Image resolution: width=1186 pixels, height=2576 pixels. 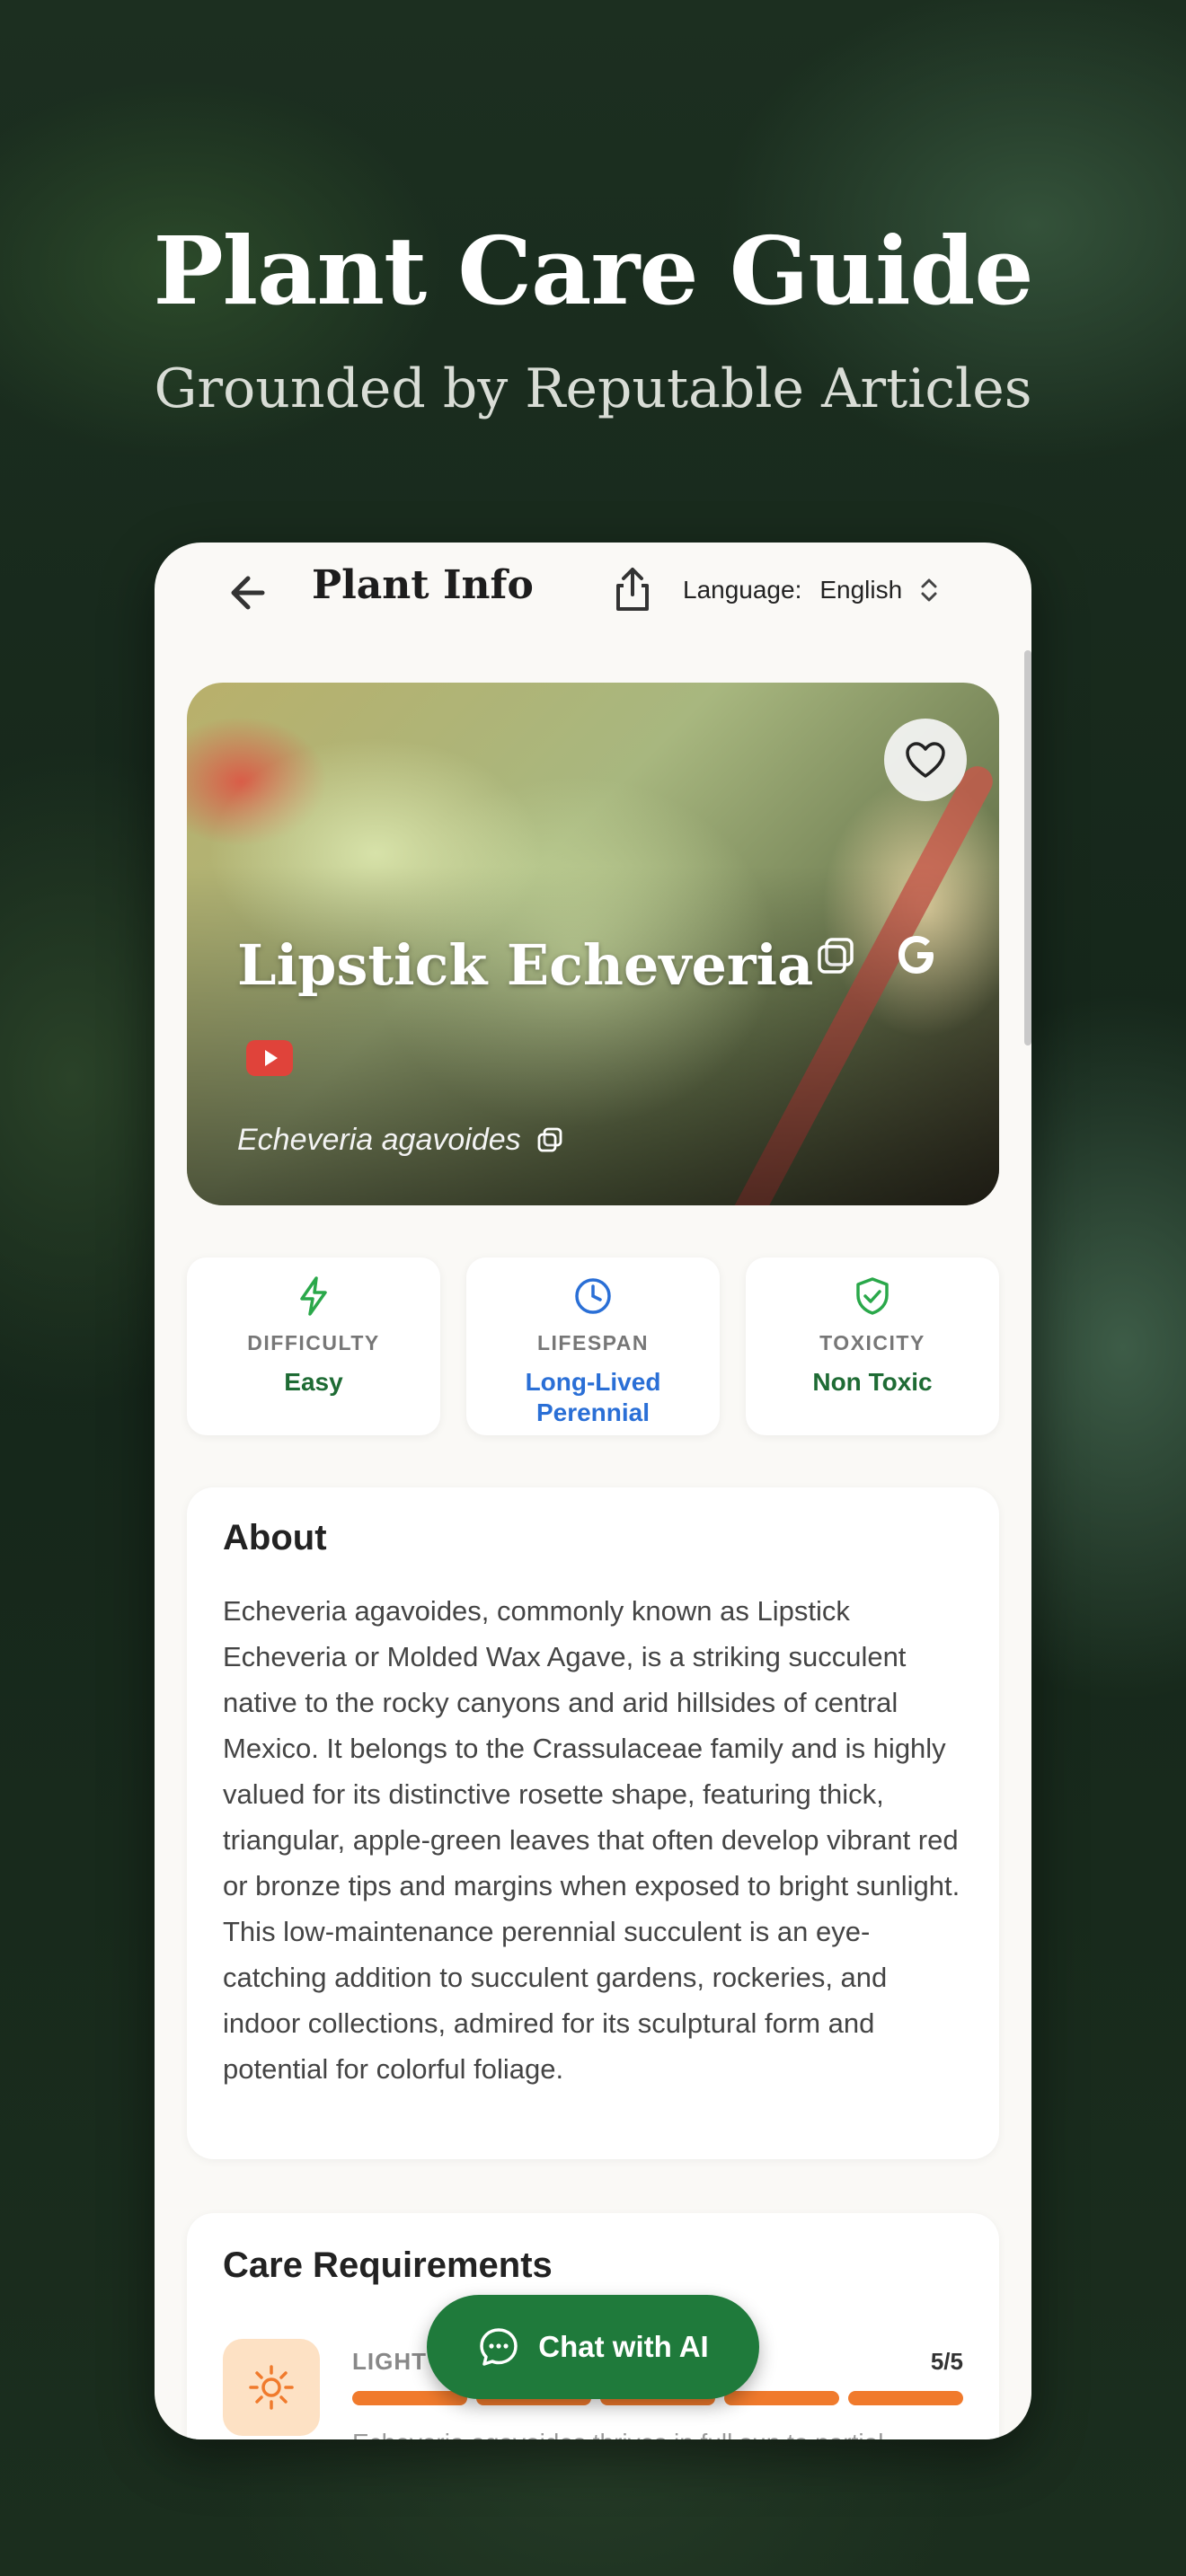 What do you see at coordinates (313, 1382) in the screenshot?
I see `stat-value: Easy` at bounding box center [313, 1382].